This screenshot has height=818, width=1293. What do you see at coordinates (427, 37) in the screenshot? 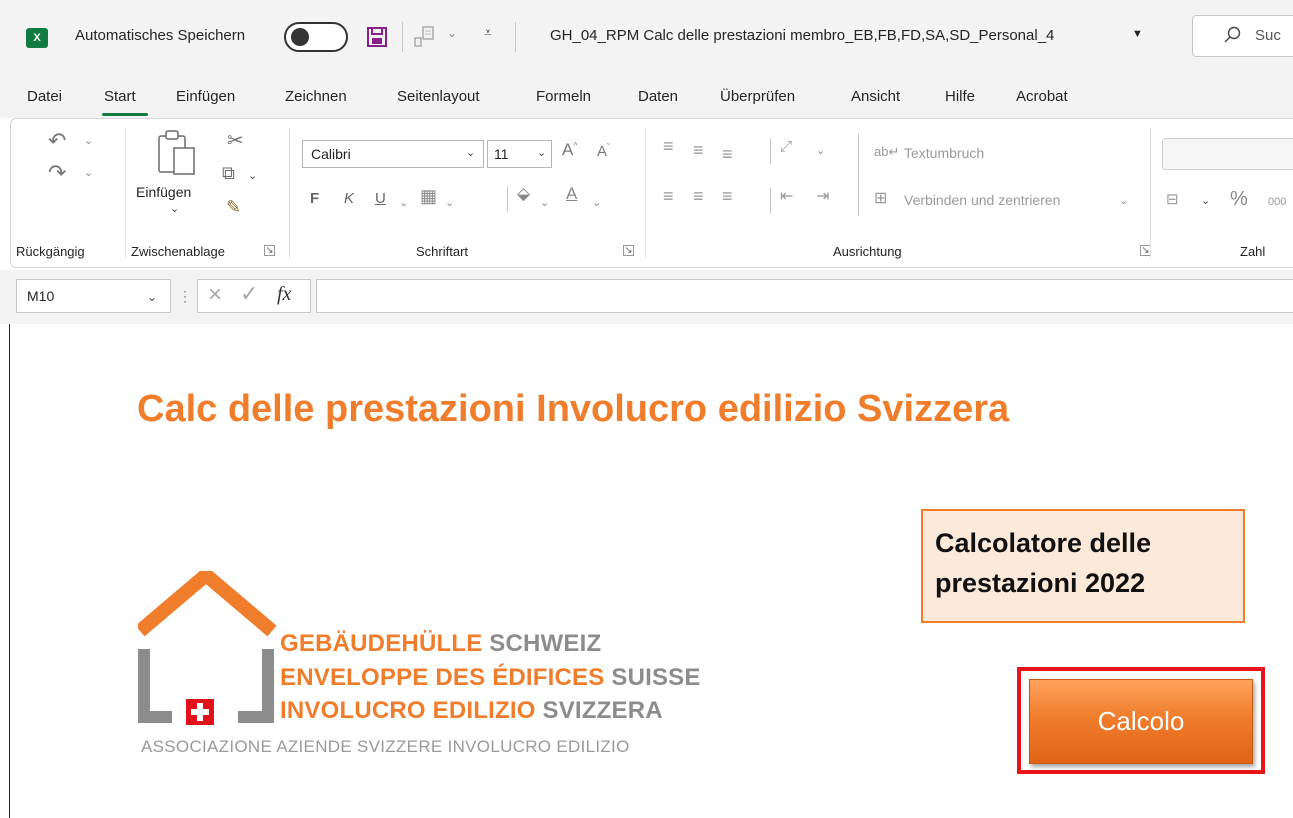
I see `form-icon` at bounding box center [427, 37].